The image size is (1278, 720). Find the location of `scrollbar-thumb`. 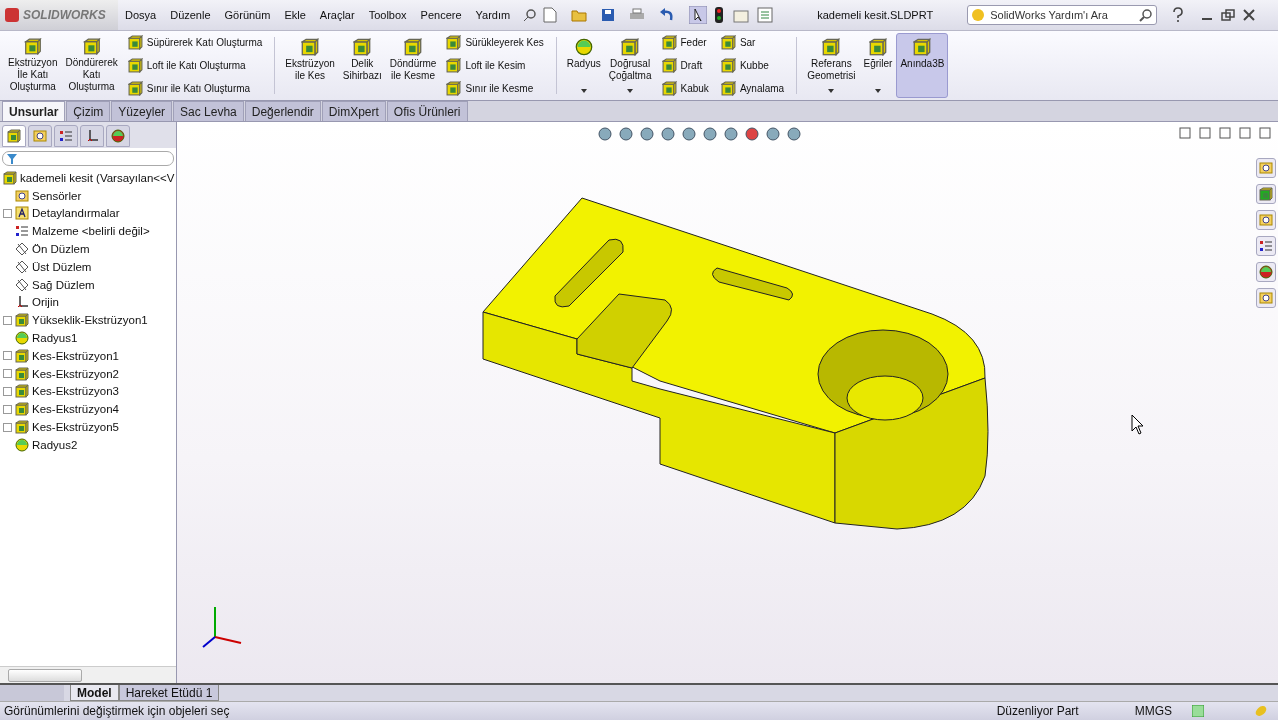

scrollbar-thumb is located at coordinates (45, 675).